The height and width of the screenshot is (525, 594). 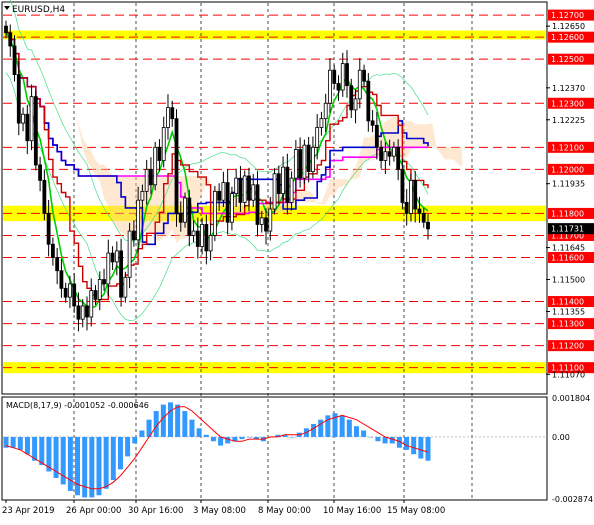 What do you see at coordinates (568, 184) in the screenshot?
I see `price-tick-label-3: 1.11935` at bounding box center [568, 184].